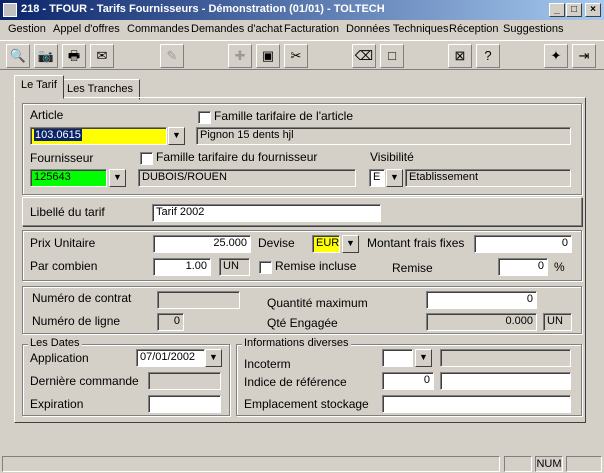  Describe the element at coordinates (82, 298) in the screenshot. I see `numero-contrat-label: Numéro de contrat` at that location.